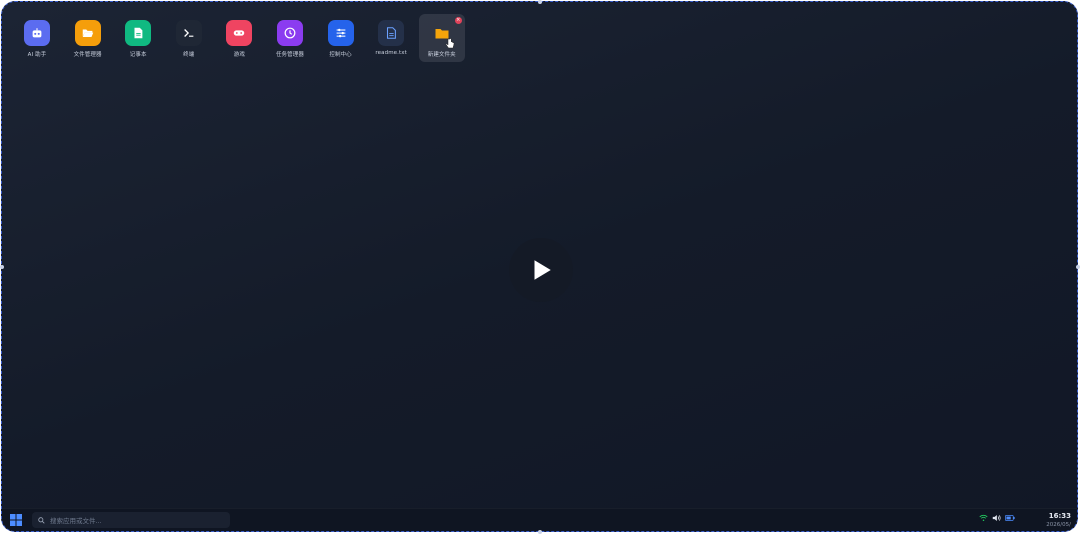  Describe the element at coordinates (37, 33) in the screenshot. I see `robot-icon` at that location.